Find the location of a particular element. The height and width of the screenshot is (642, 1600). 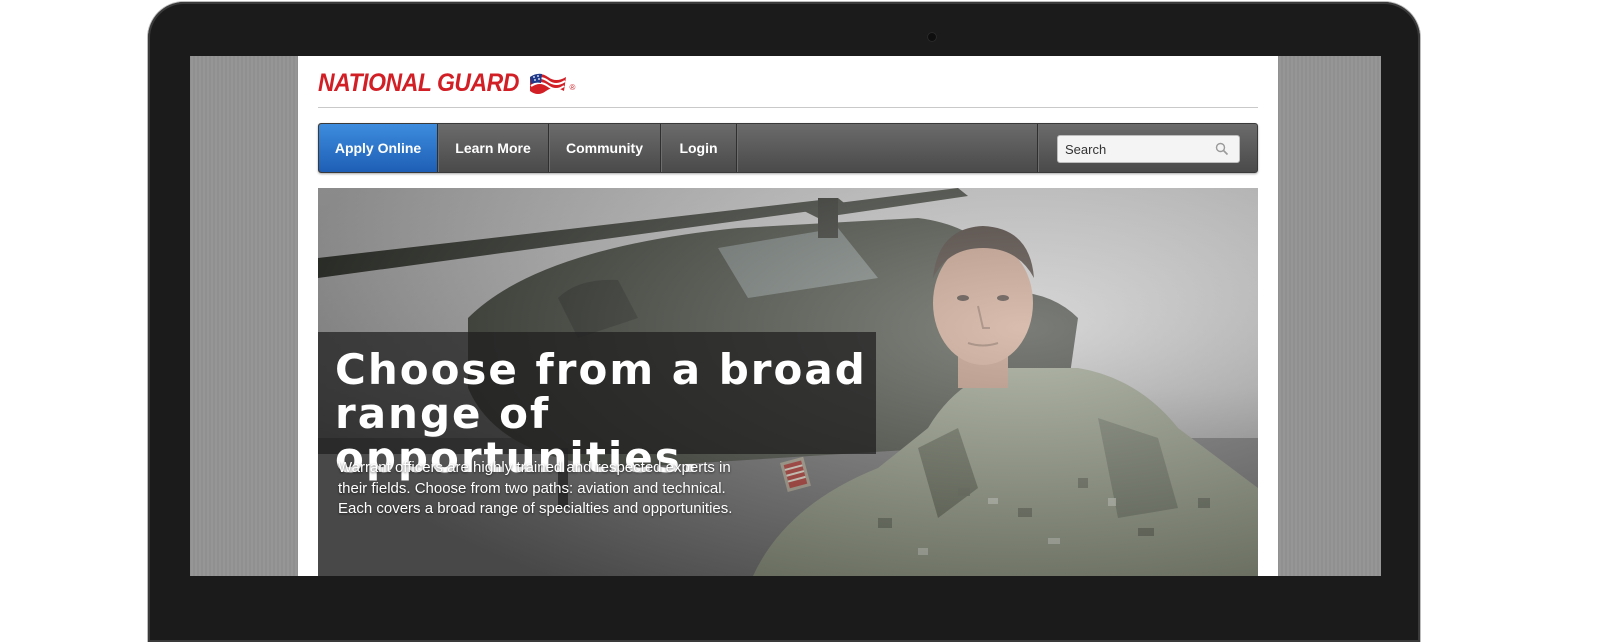

camera-icon is located at coordinates (932, 37).